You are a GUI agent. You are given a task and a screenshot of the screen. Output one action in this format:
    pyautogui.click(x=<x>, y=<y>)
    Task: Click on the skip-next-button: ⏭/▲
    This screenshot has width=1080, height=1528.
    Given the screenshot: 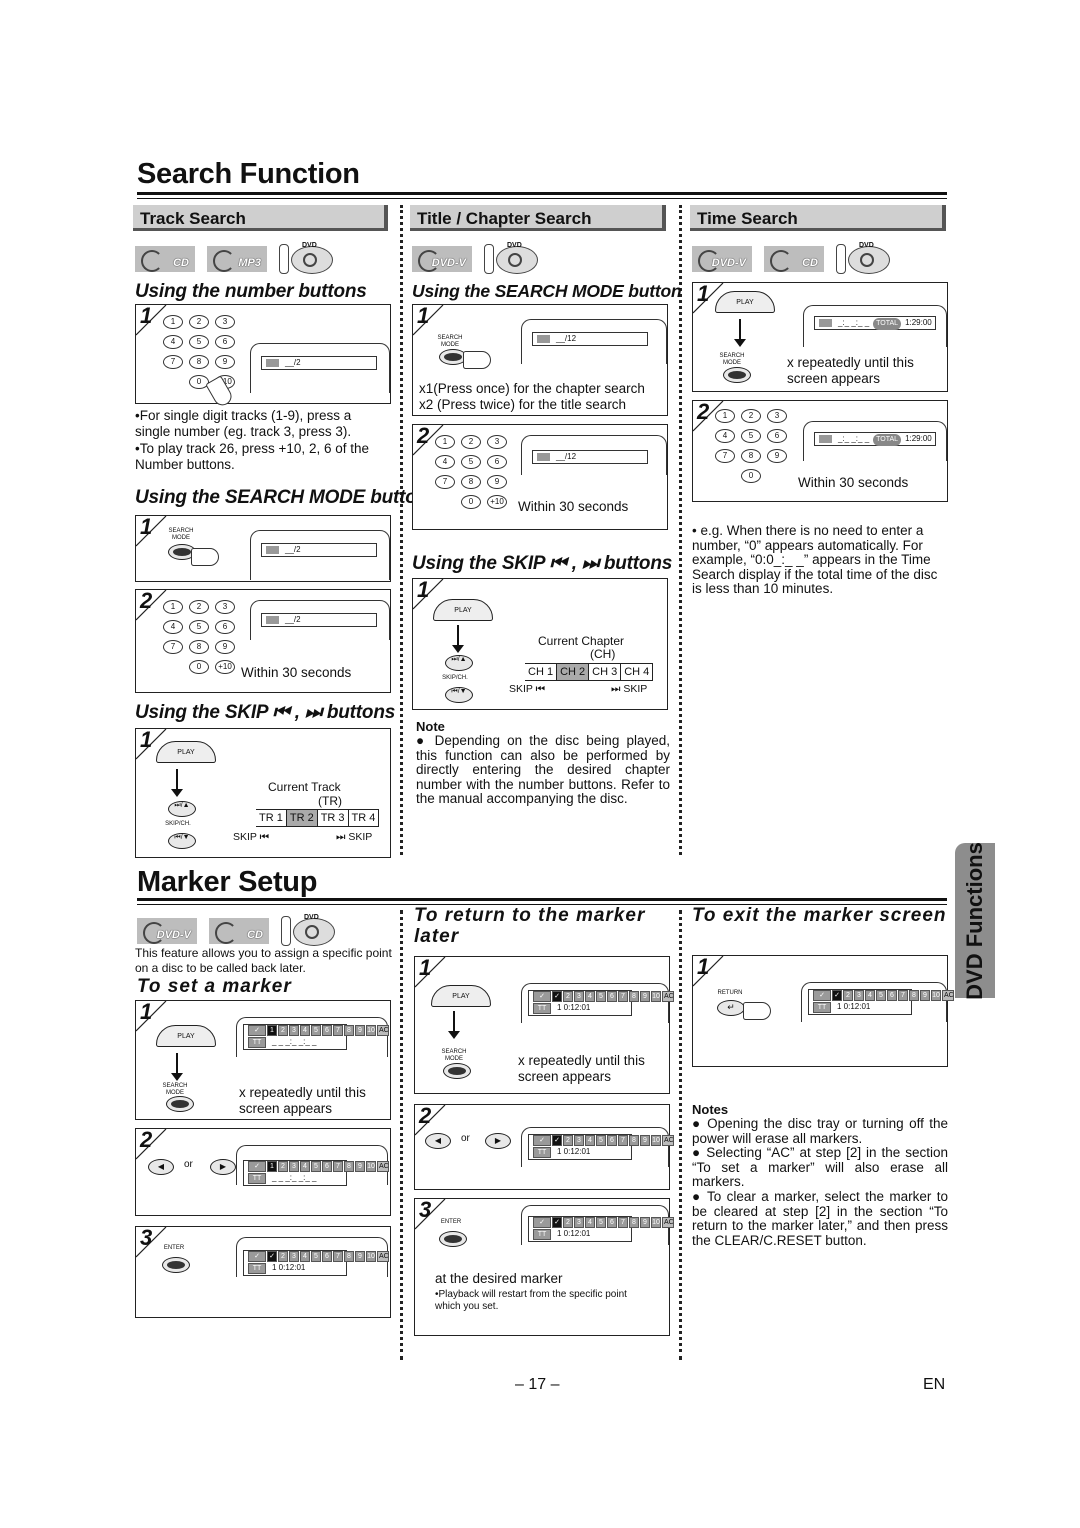 What is the action you would take?
    pyautogui.click(x=182, y=809)
    